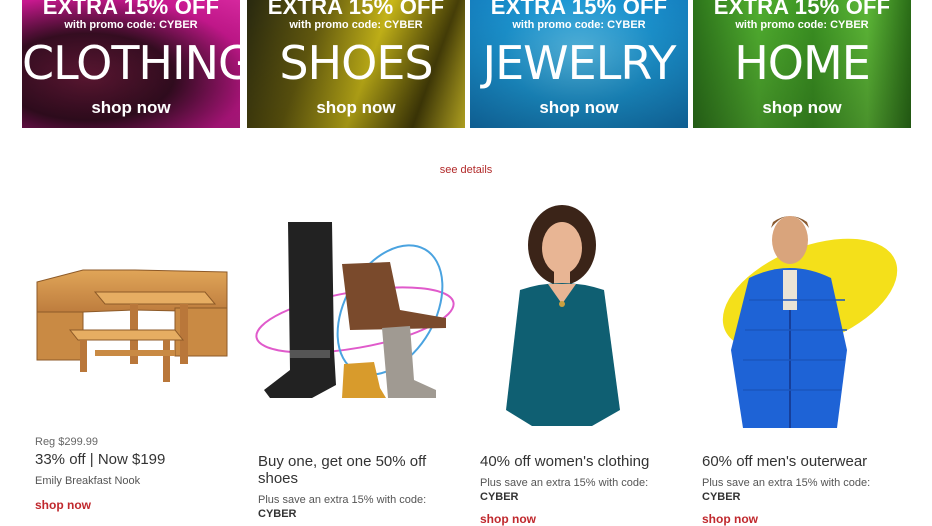  What do you see at coordinates (100, 459) in the screenshot?
I see `offer-title: 33% off | Now $199` at bounding box center [100, 459].